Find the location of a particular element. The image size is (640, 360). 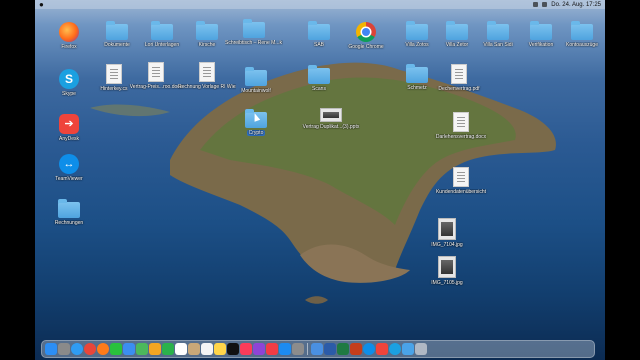

dock-maps-icon is located at coordinates (142, 349).